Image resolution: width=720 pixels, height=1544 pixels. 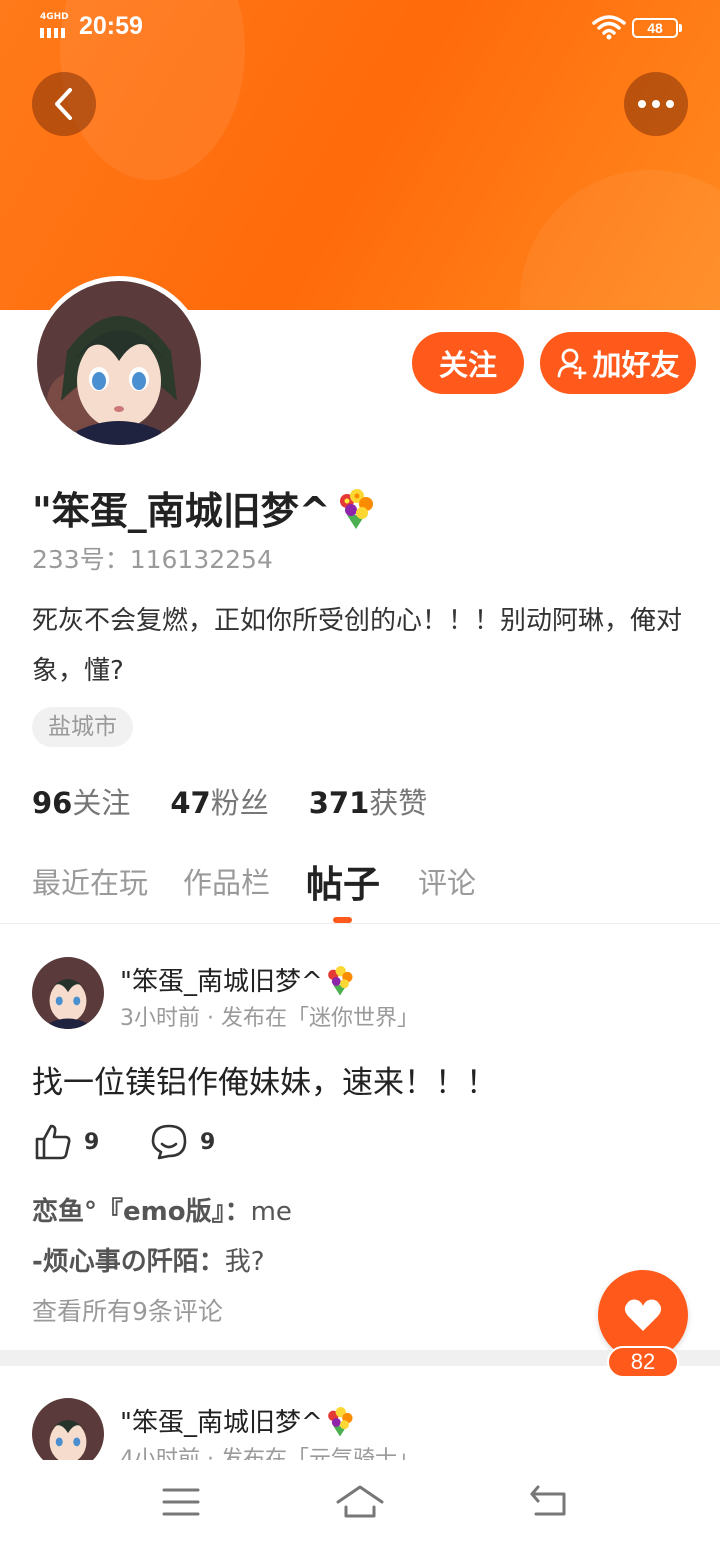 I want to click on profile-tabs: 最近在玩 作品栏 帖子 评论, so click(x=360, y=888).